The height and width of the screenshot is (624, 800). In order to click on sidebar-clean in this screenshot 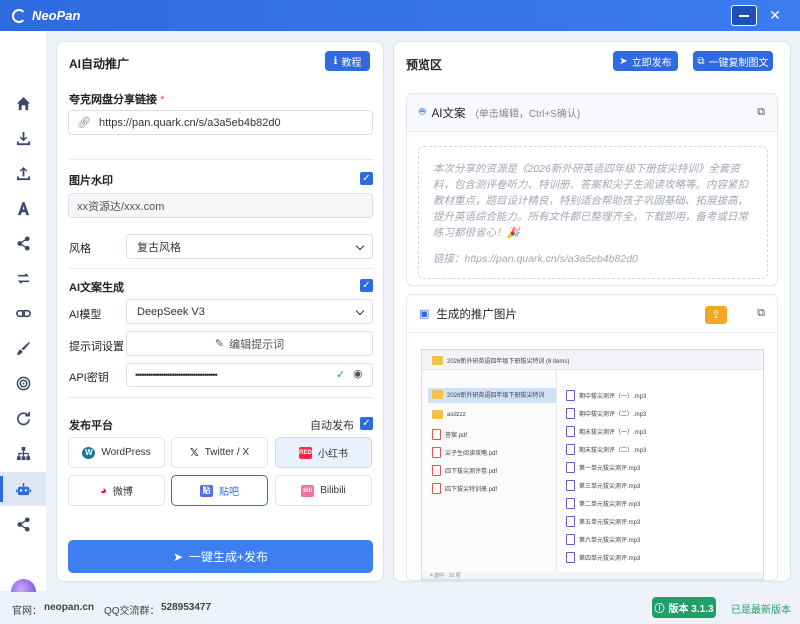, I will do `click(23, 348)`.